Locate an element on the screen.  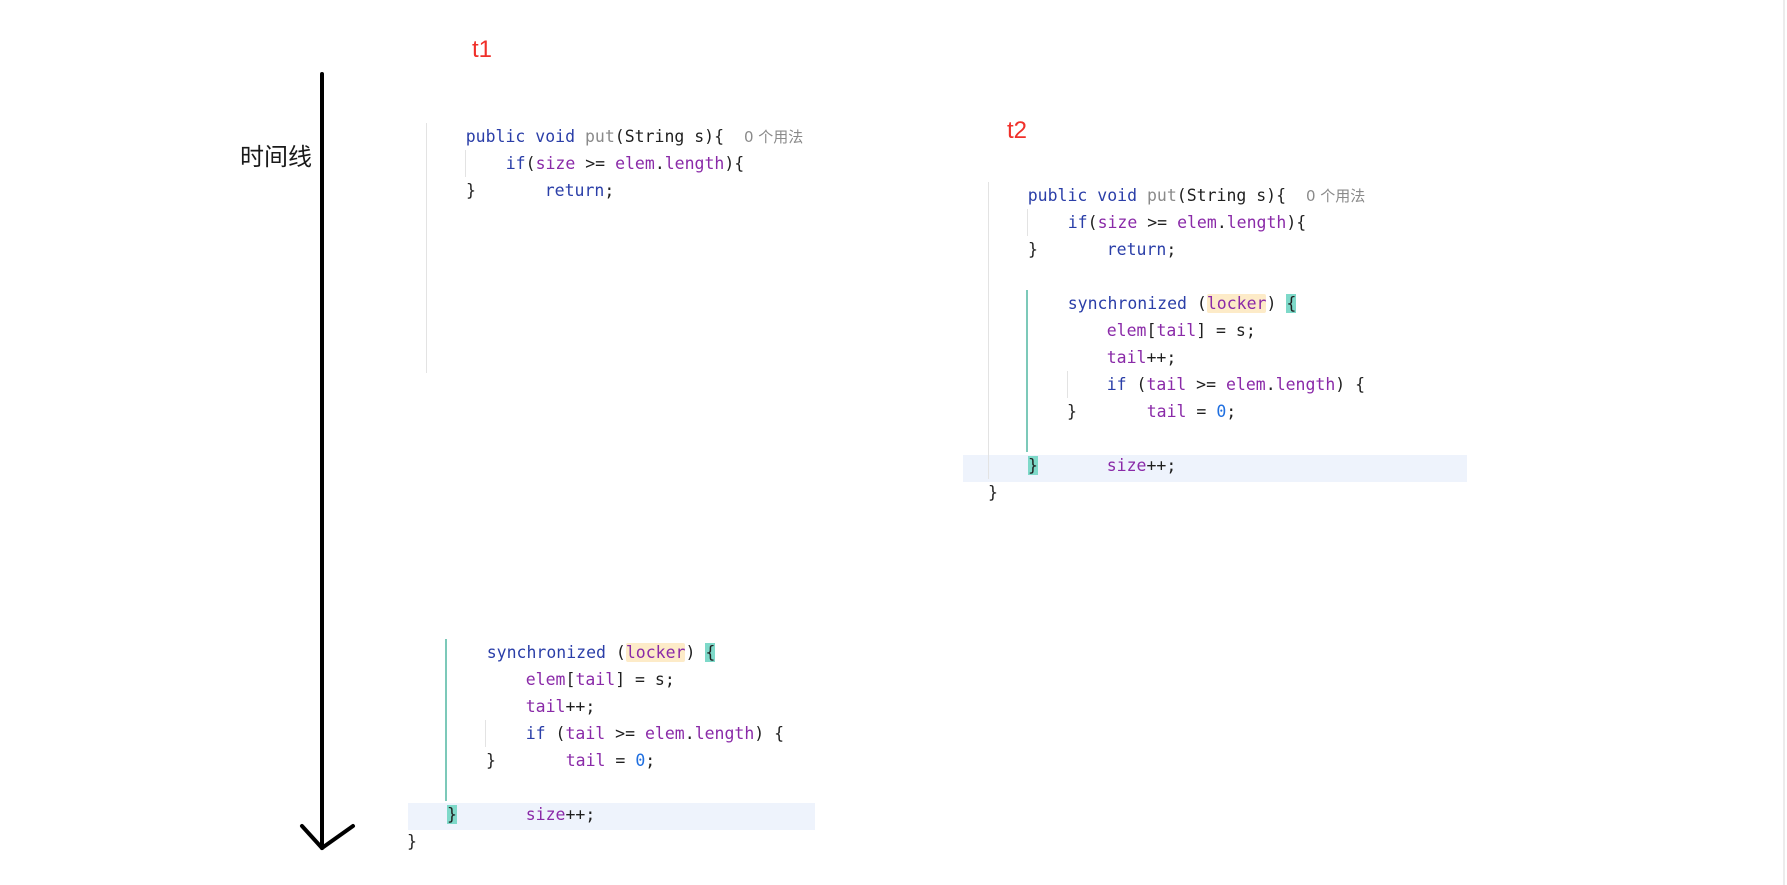
timeline-arrow is located at coordinates (327, 461).